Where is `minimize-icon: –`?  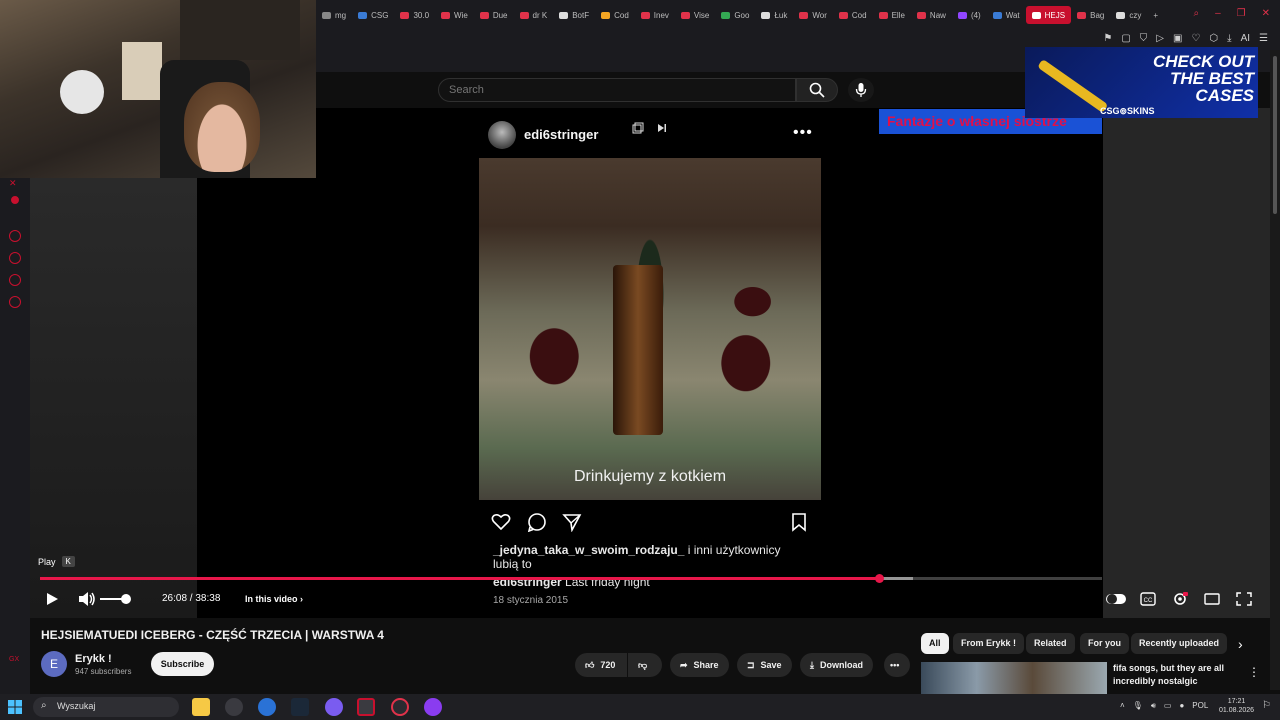 minimize-icon: – is located at coordinates (1218, 13).